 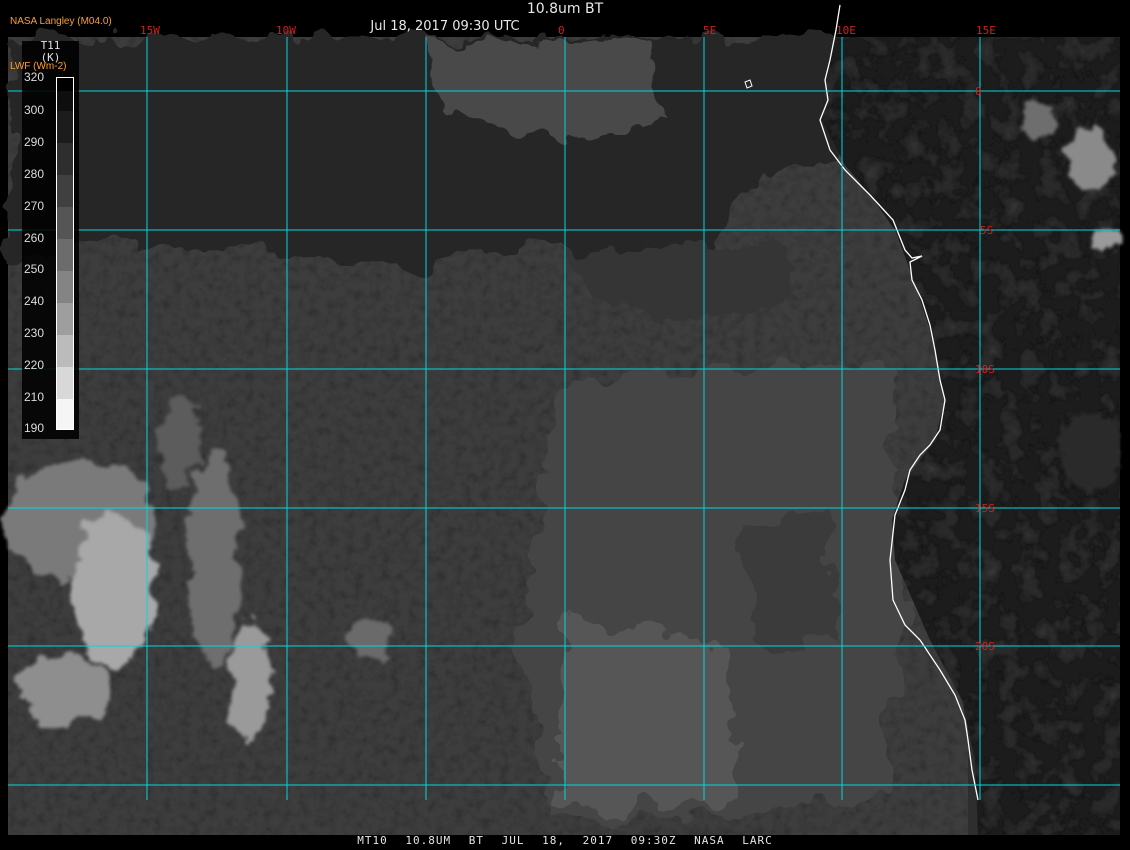 I want to click on legend-tick-320: 320, so click(x=34, y=77).